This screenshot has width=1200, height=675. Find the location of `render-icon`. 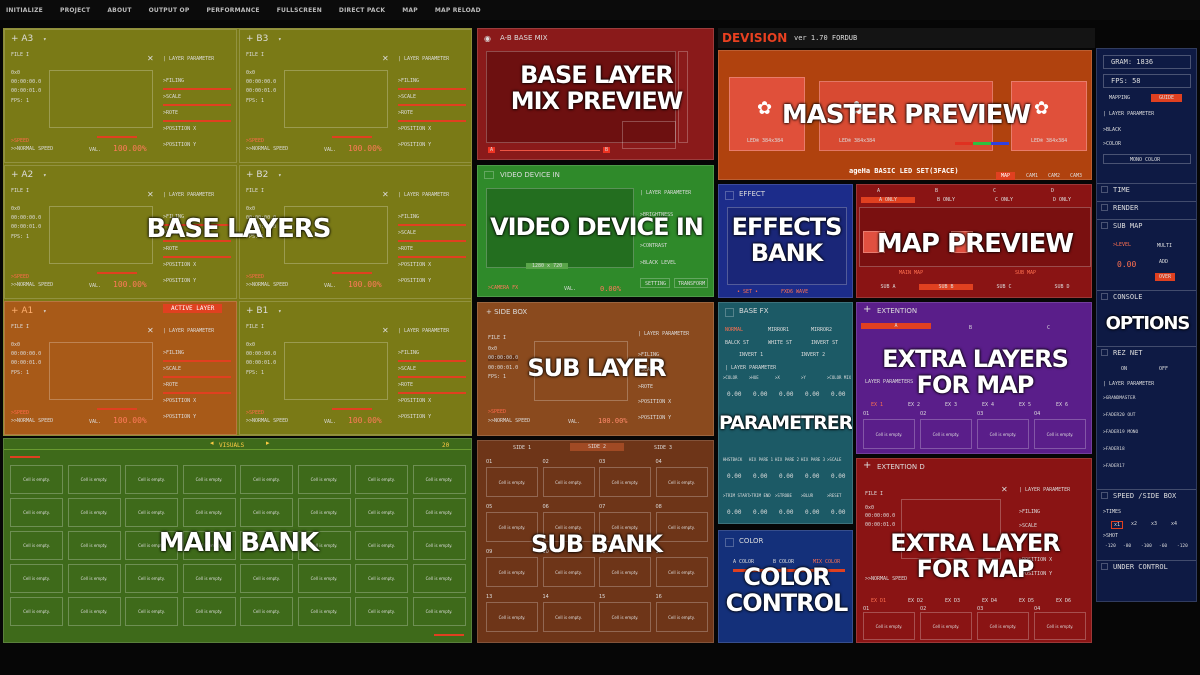

render-icon is located at coordinates (1104, 207).